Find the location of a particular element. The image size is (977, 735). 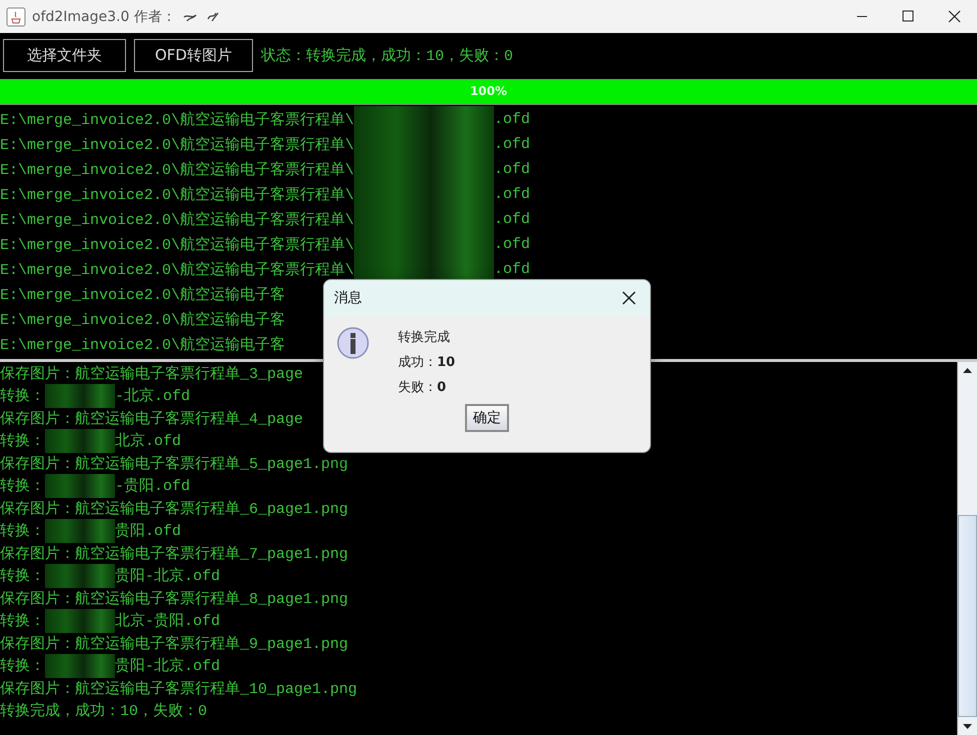

log-text: 贵阳.ofd is located at coordinates (148, 531).